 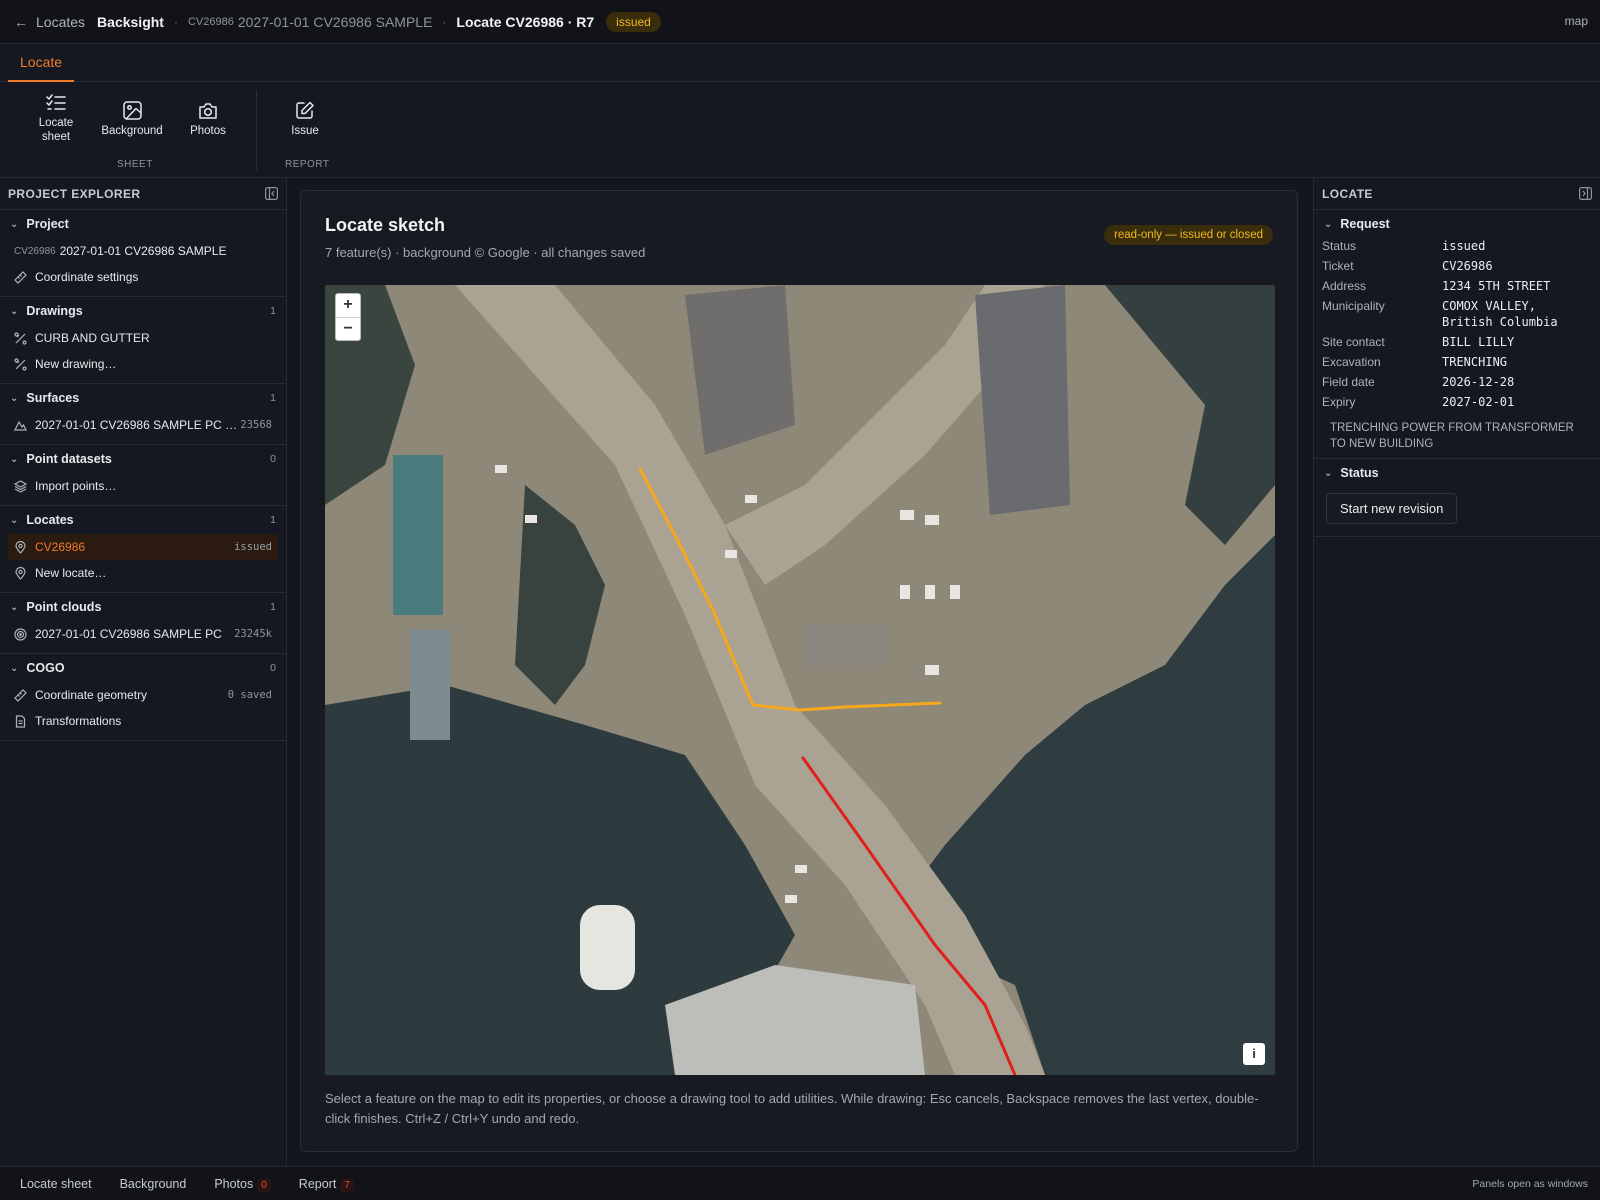 I want to click on report-count-badge: 7, so click(x=347, y=1185).